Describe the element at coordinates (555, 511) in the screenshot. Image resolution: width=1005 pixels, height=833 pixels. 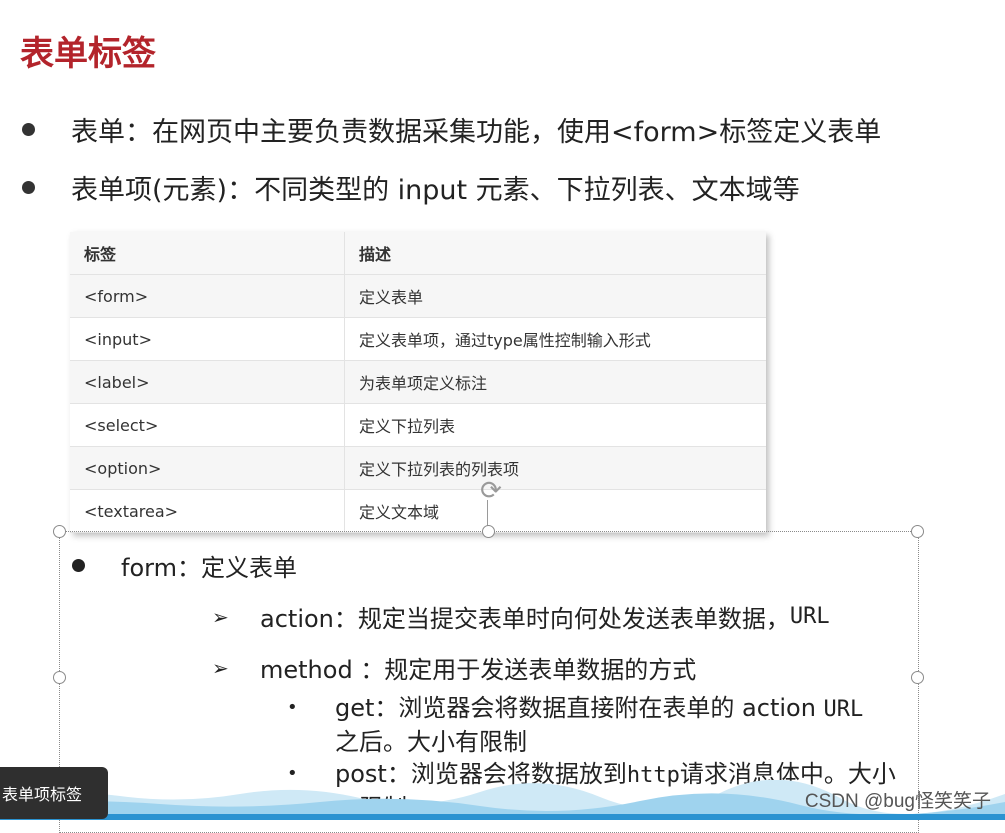
I see `table-cell-desc: 定义文本域` at that location.